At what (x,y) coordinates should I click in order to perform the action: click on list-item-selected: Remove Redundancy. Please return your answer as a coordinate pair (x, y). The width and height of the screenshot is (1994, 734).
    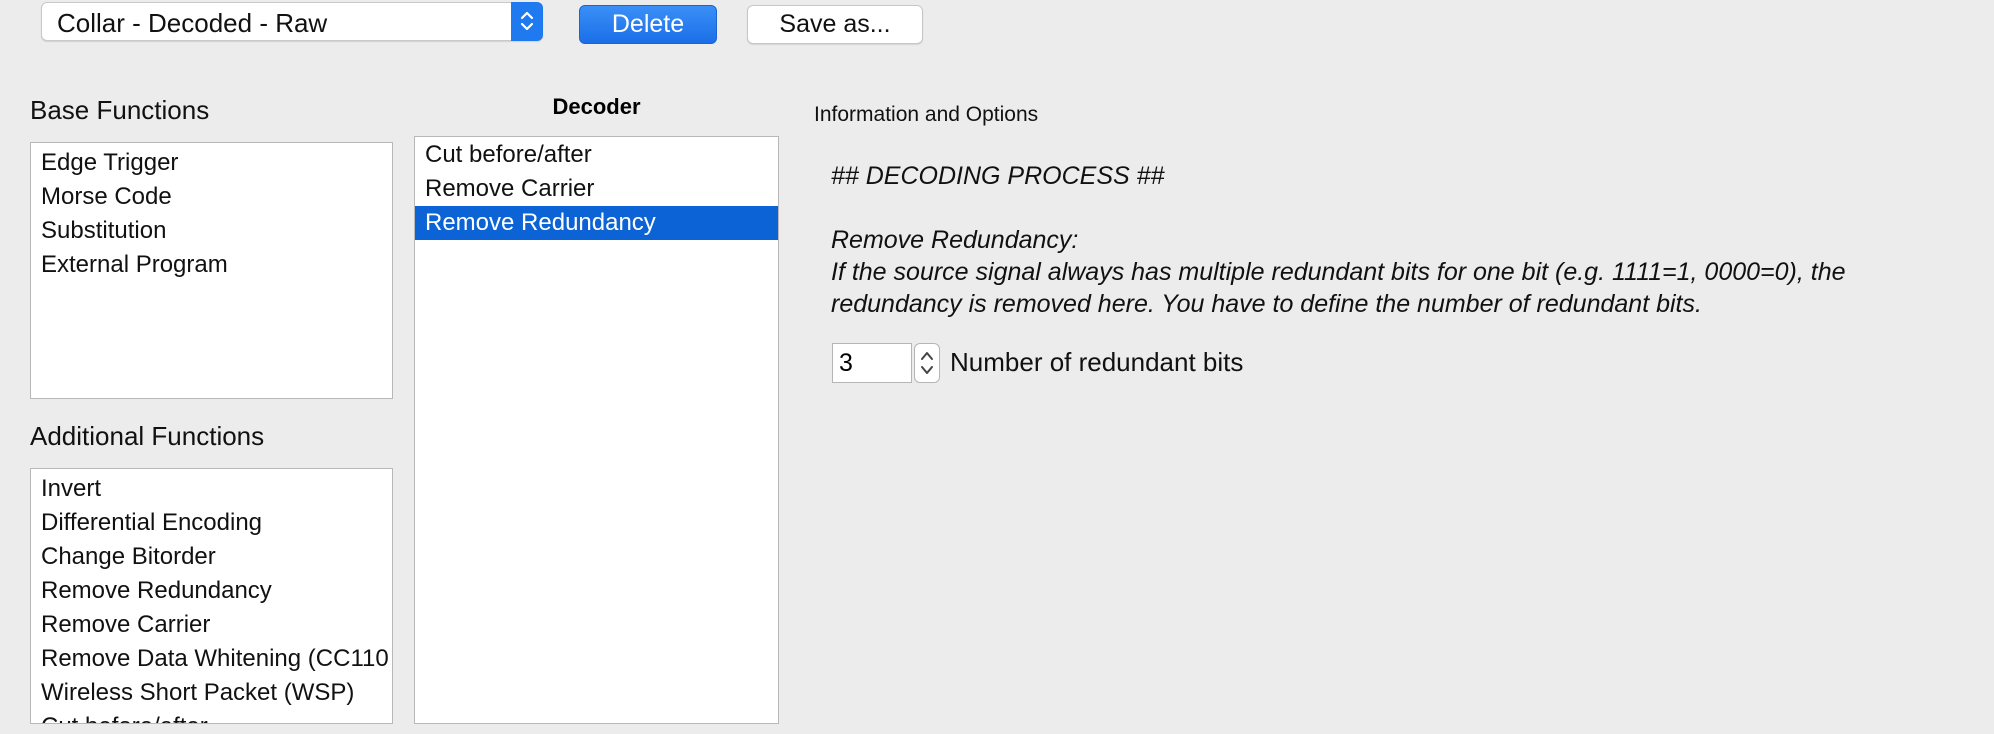
    Looking at the image, I should click on (596, 223).